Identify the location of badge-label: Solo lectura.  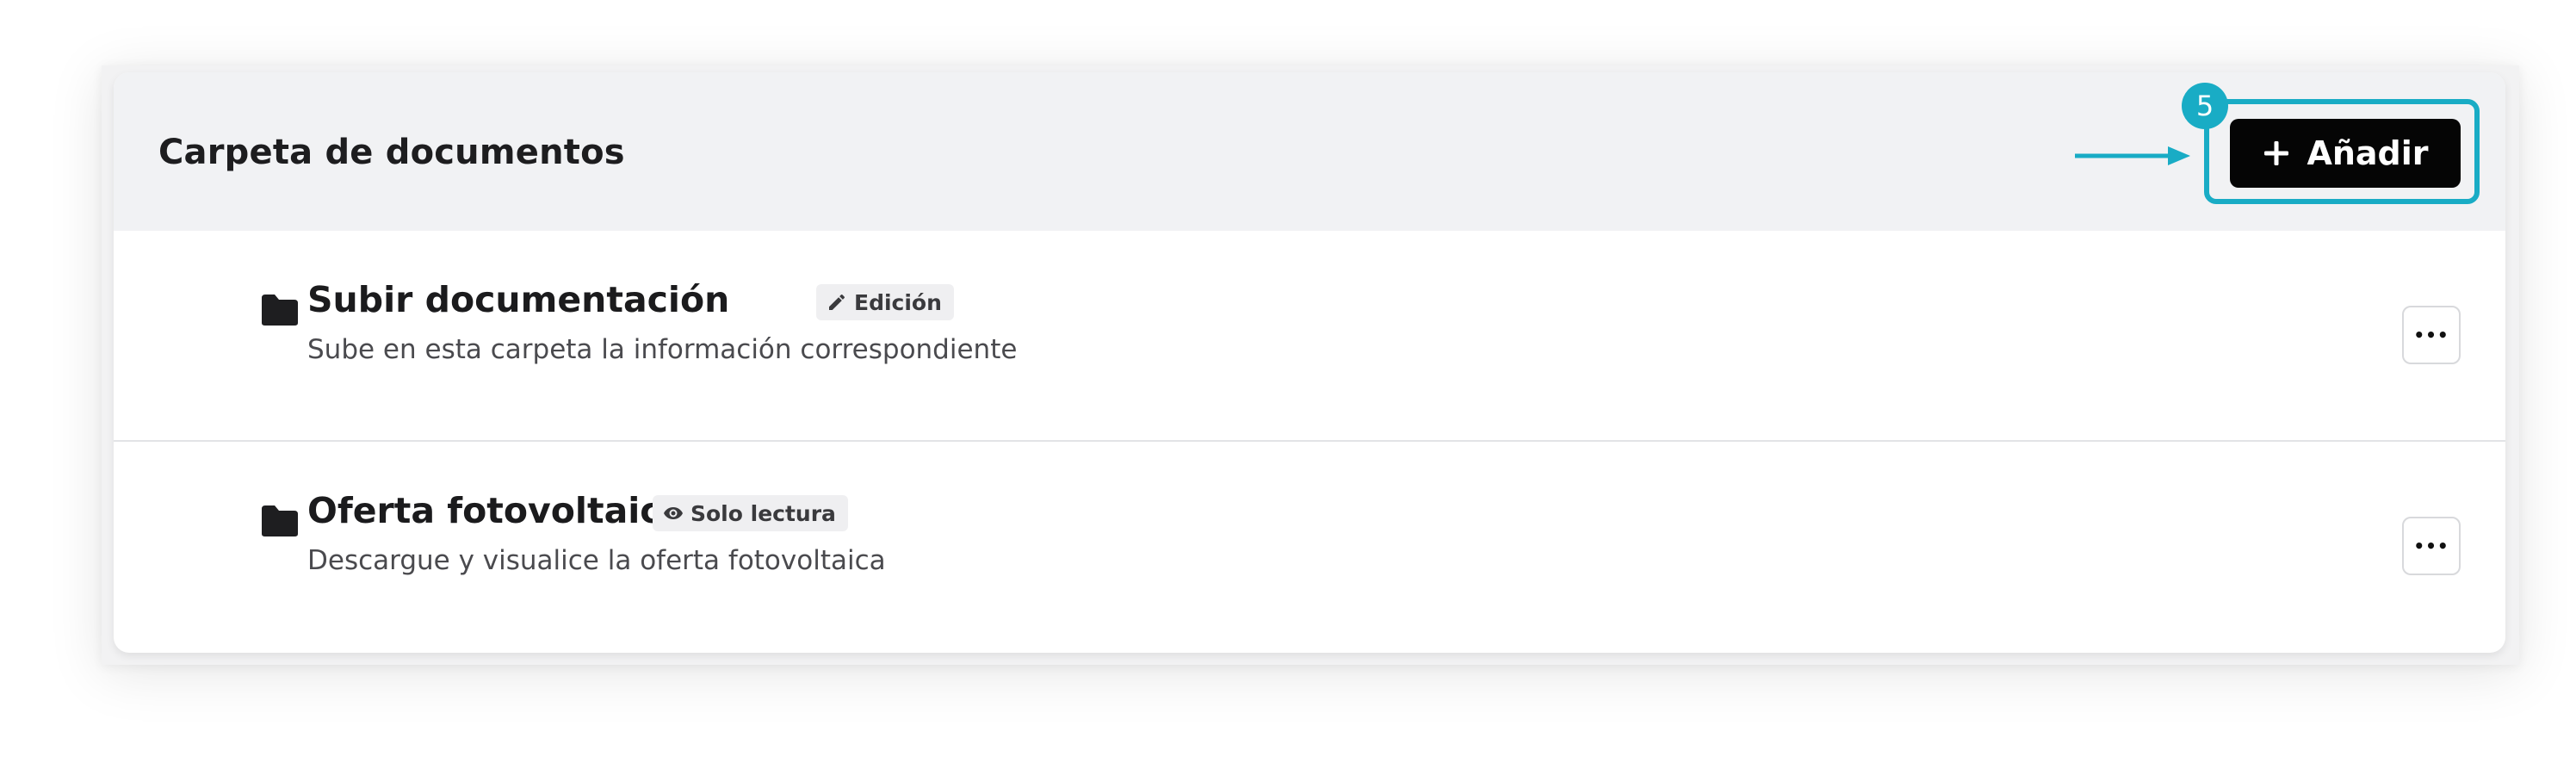
(763, 513).